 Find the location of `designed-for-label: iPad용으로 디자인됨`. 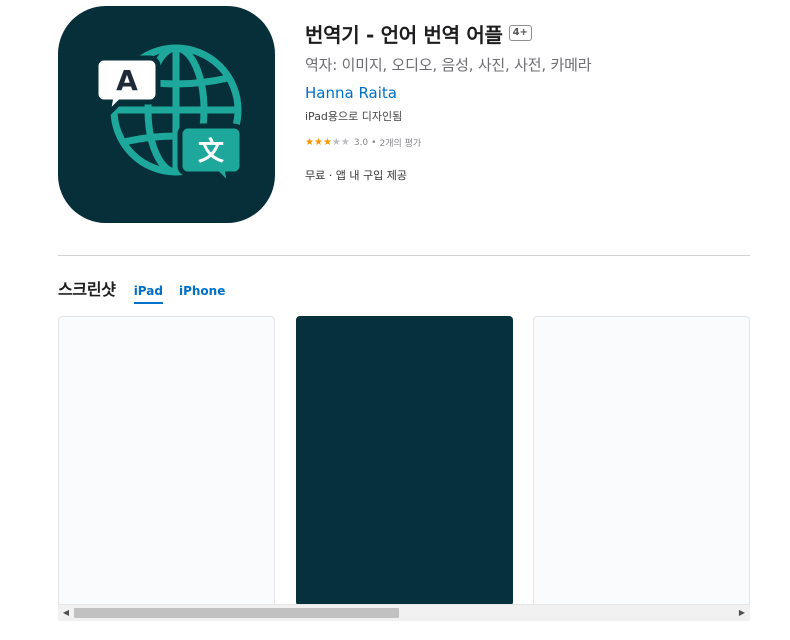

designed-for-label: iPad용으로 디자인됨 is located at coordinates (354, 116).